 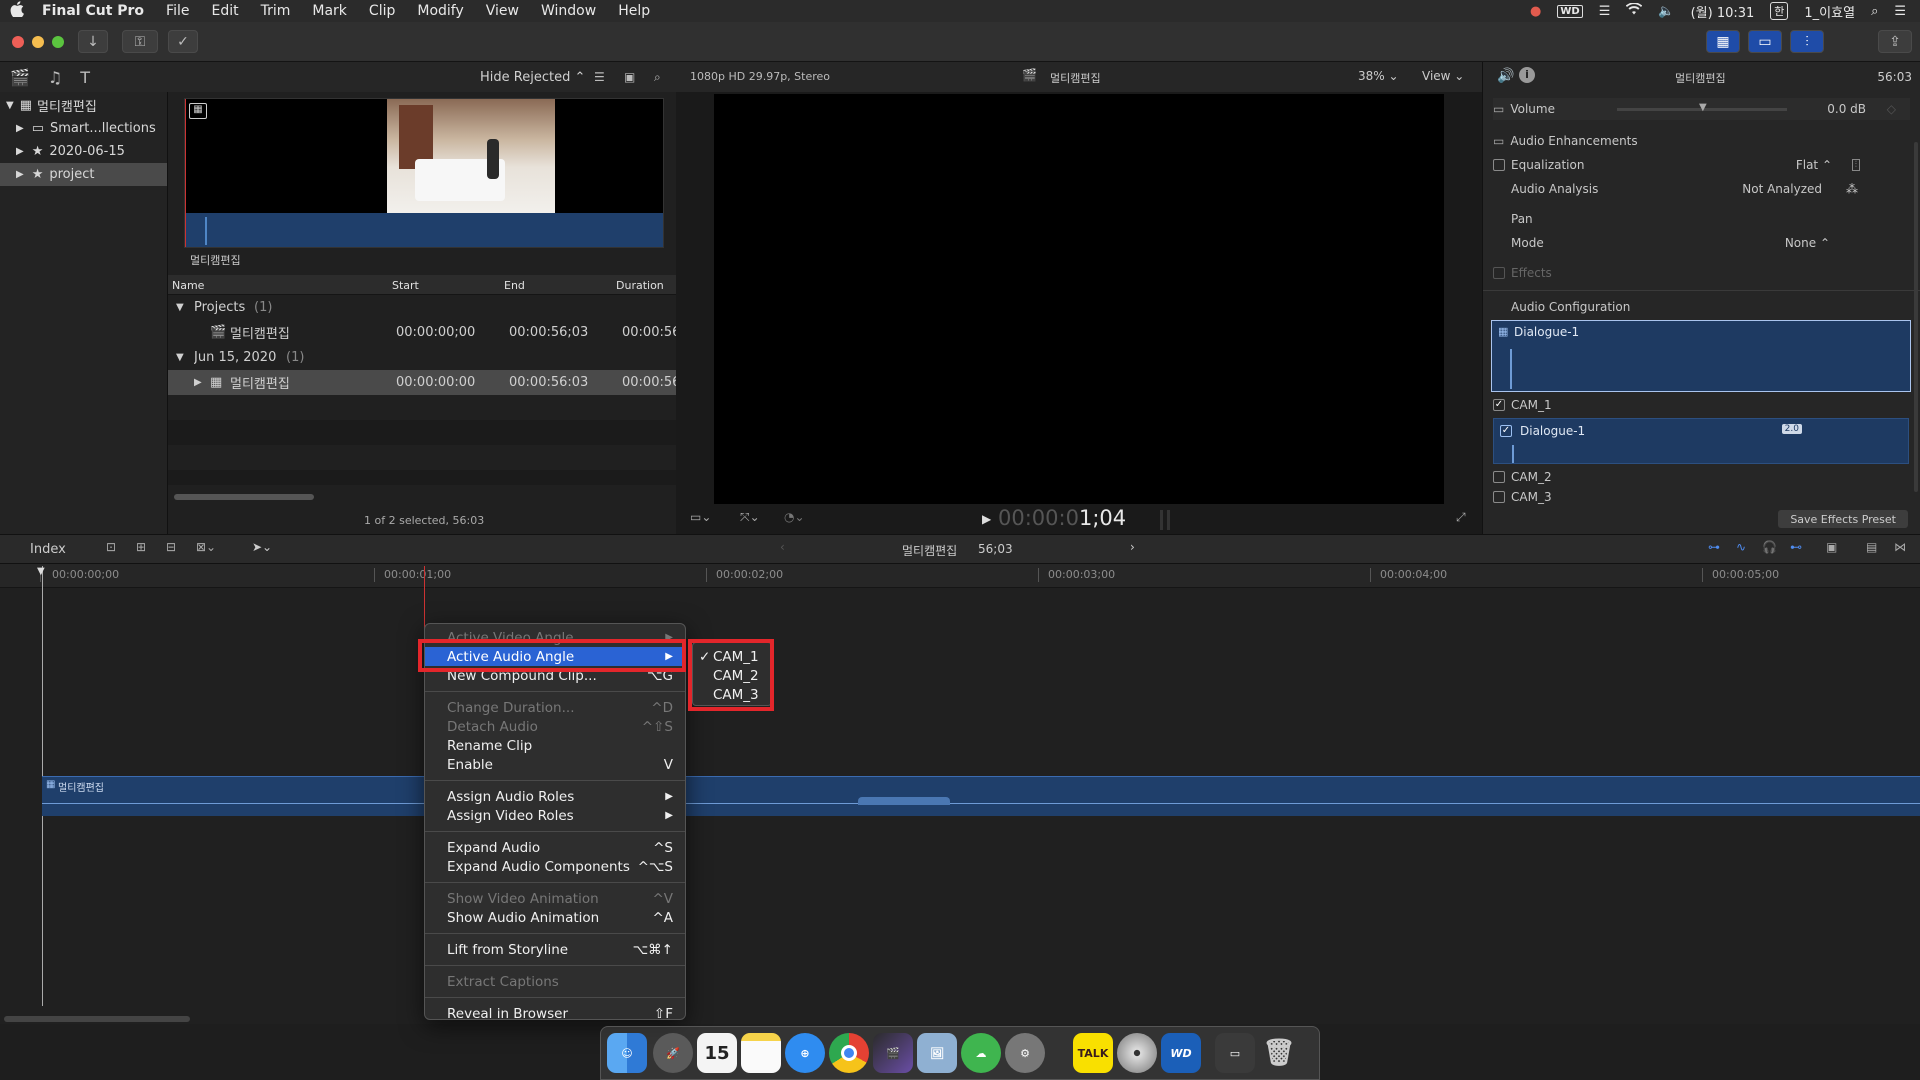 I want to click on cam1-checkbox: ✓, so click(x=1499, y=405).